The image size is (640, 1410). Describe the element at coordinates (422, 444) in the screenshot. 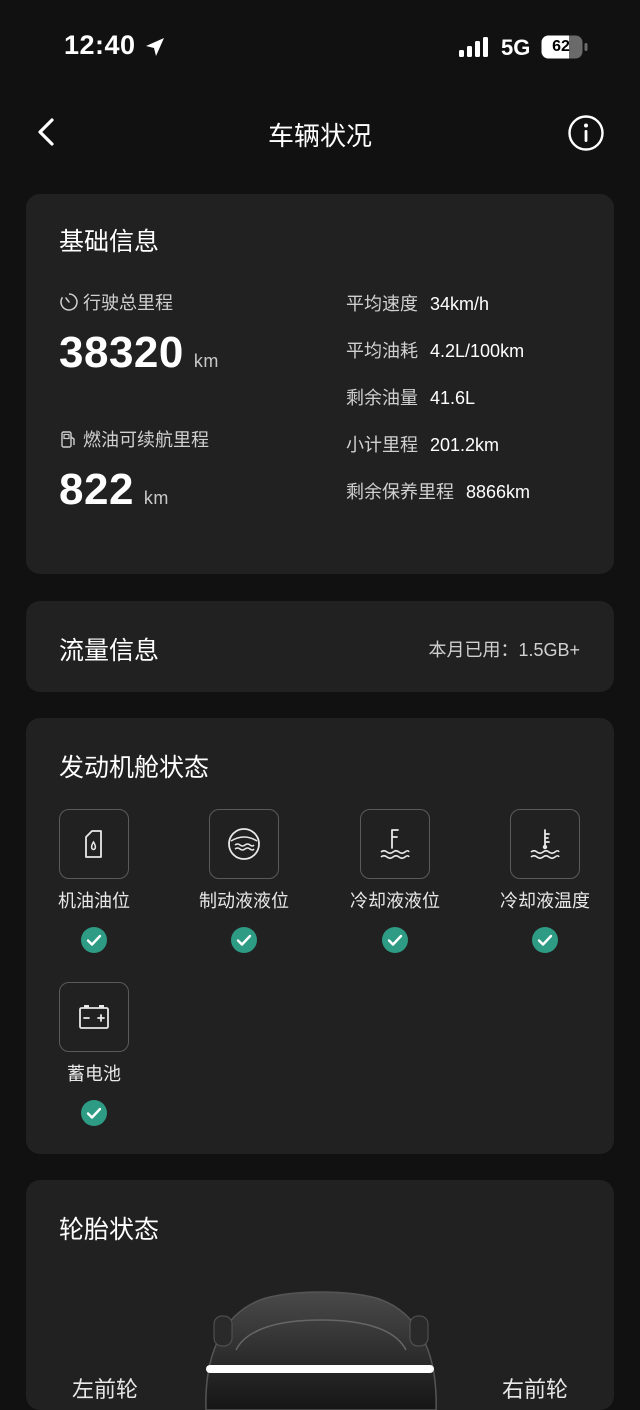

I see `stat-trip-mileage: 小计里程 201.2km` at that location.